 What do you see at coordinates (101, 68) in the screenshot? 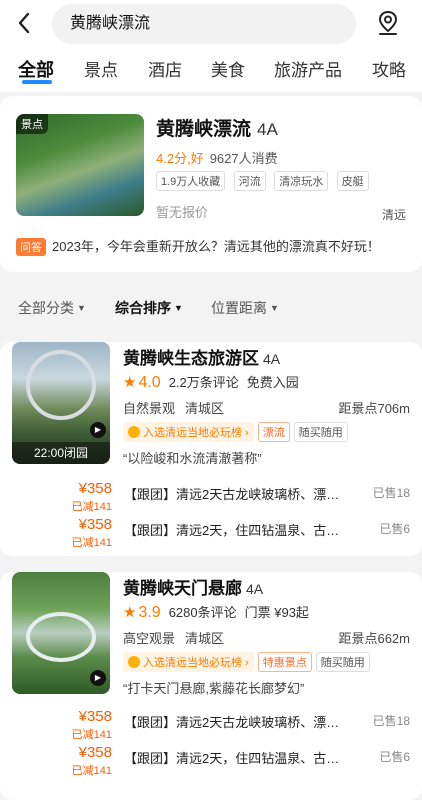
I see `tab-attractions: 景点` at bounding box center [101, 68].